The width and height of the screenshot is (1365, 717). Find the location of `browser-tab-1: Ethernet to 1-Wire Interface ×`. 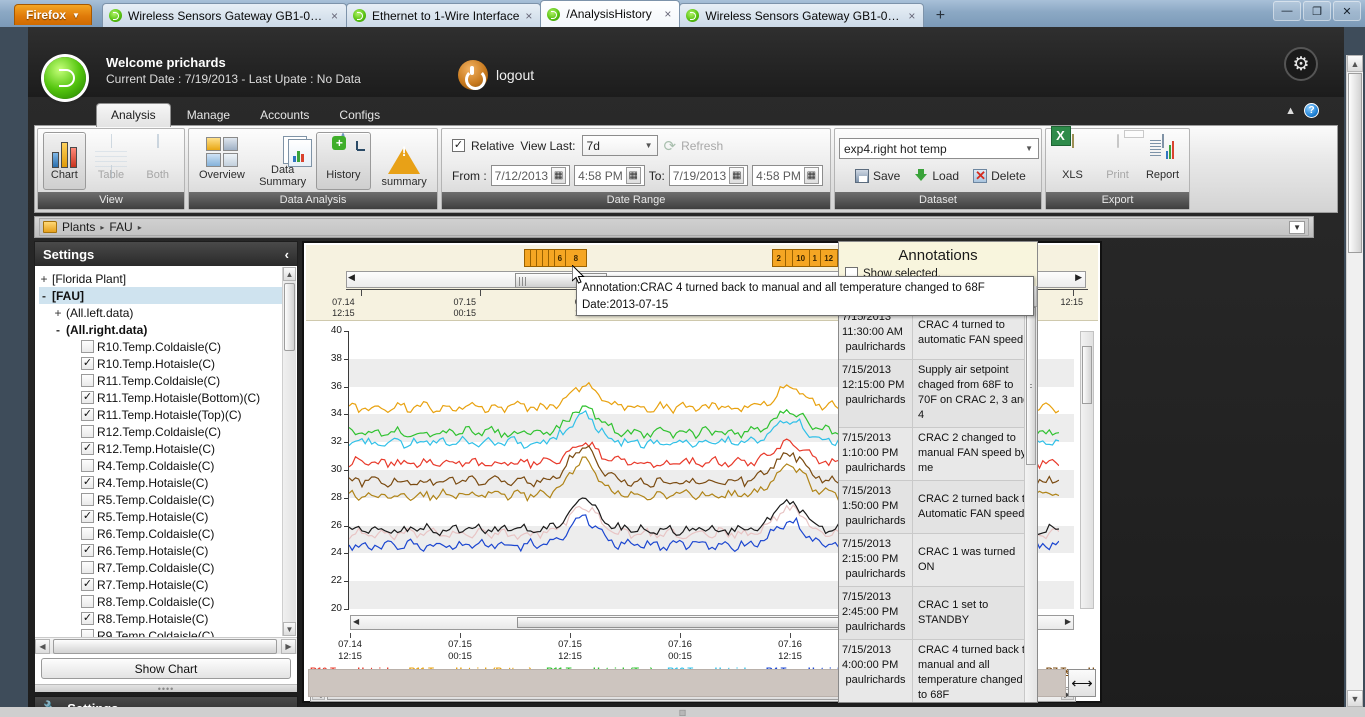

browser-tab-1: Ethernet to 1-Wire Interface × is located at coordinates (444, 15).